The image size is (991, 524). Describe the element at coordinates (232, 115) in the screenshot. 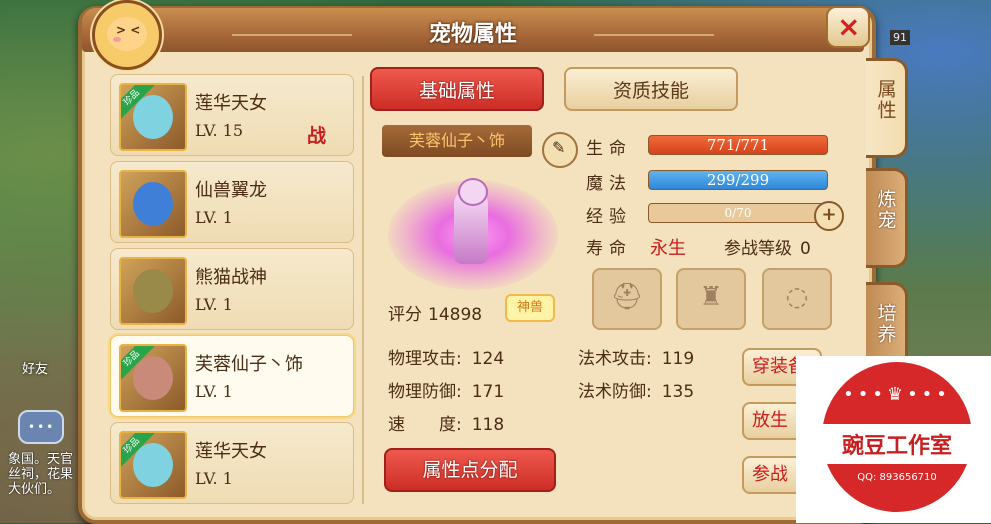

I see `pet-list-item: 珍品 莲华天女 LV. 15 战` at that location.